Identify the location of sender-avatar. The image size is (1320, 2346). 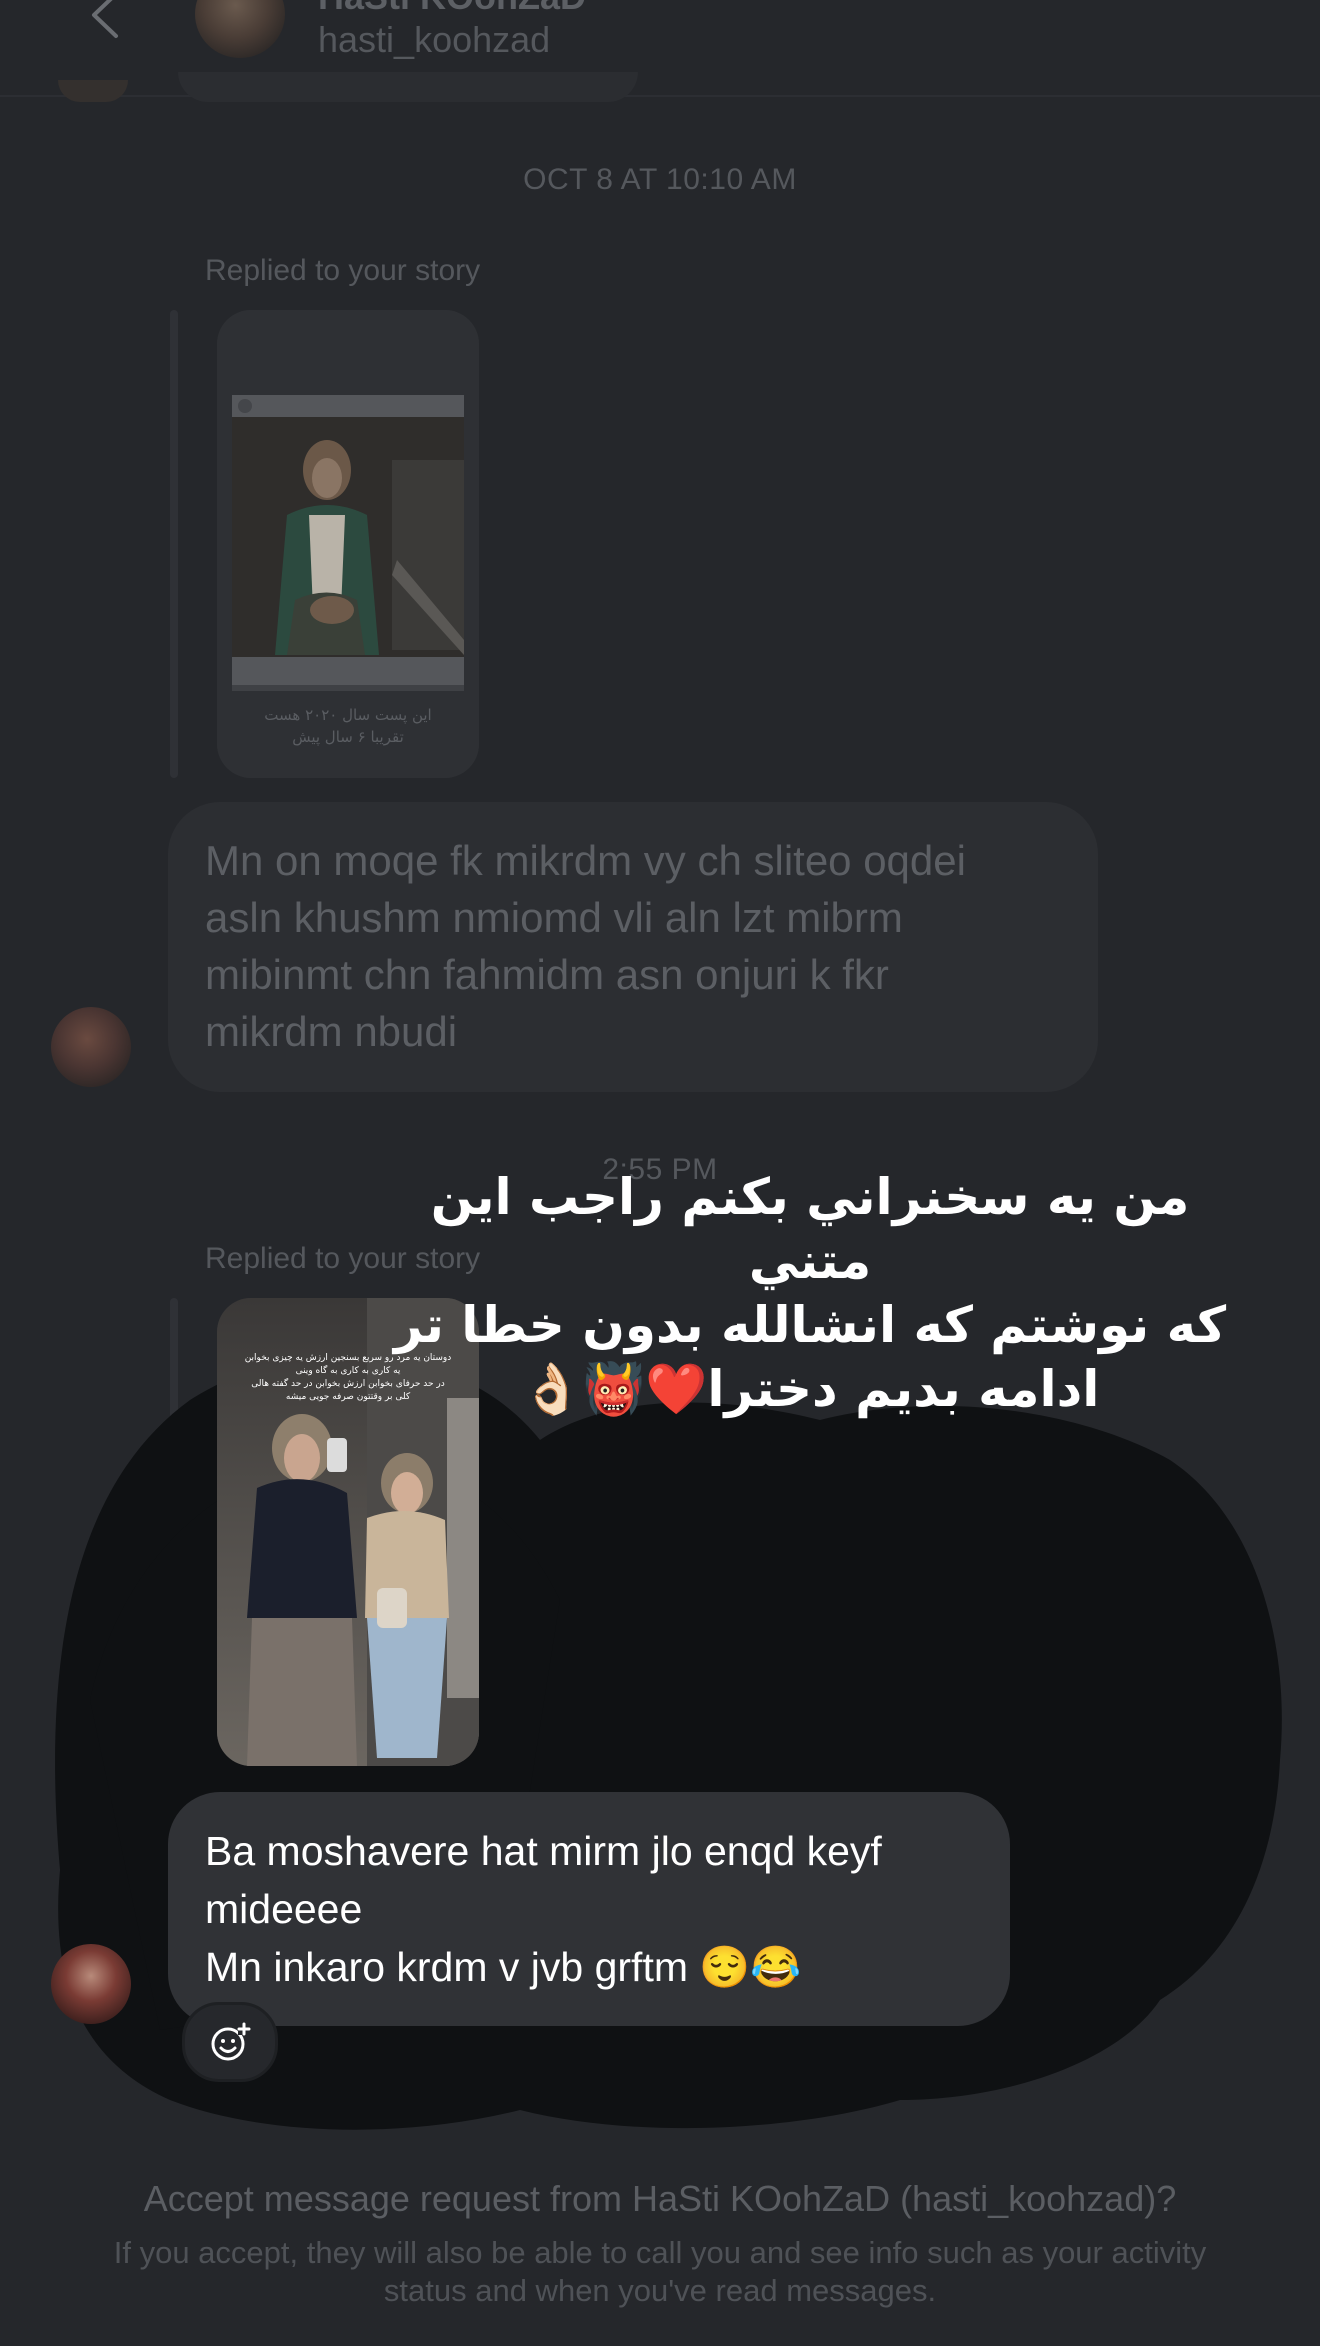
(91, 1984).